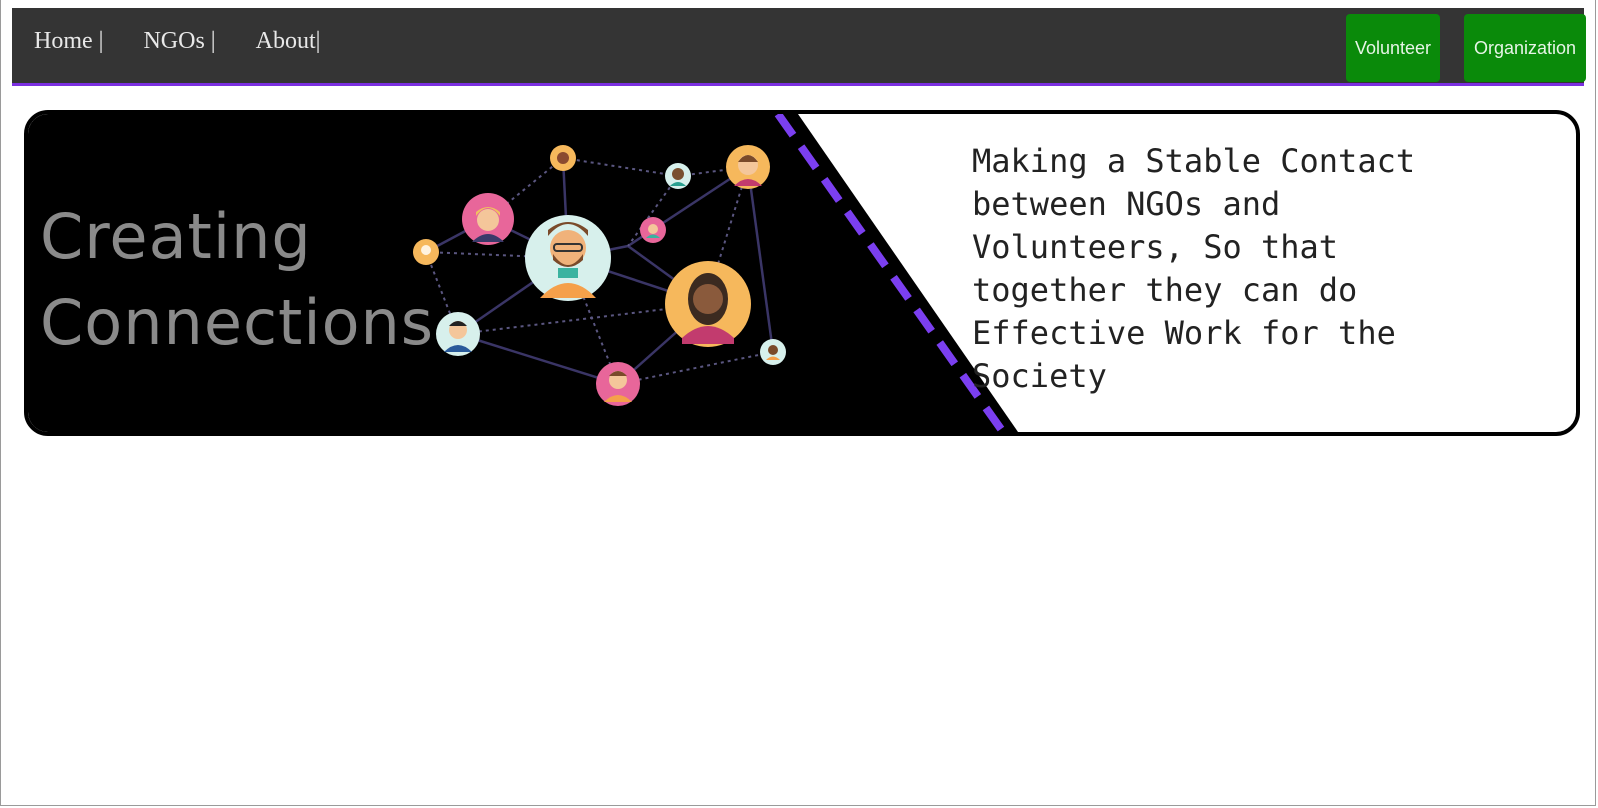 This screenshot has height=808, width=1598. I want to click on avatar-large-woman, so click(708, 304).